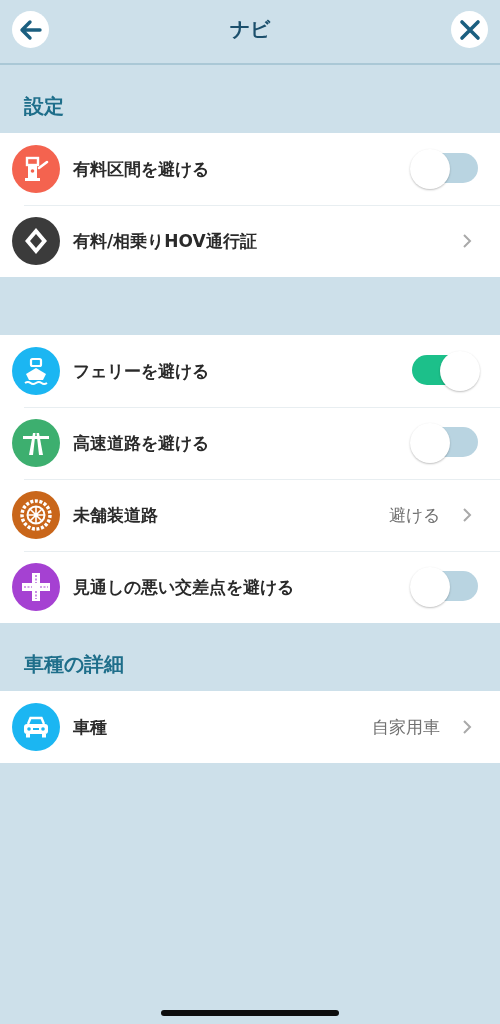 The height and width of the screenshot is (1024, 500). Describe the element at coordinates (36, 169) in the screenshot. I see `toll-gate-icon` at that location.